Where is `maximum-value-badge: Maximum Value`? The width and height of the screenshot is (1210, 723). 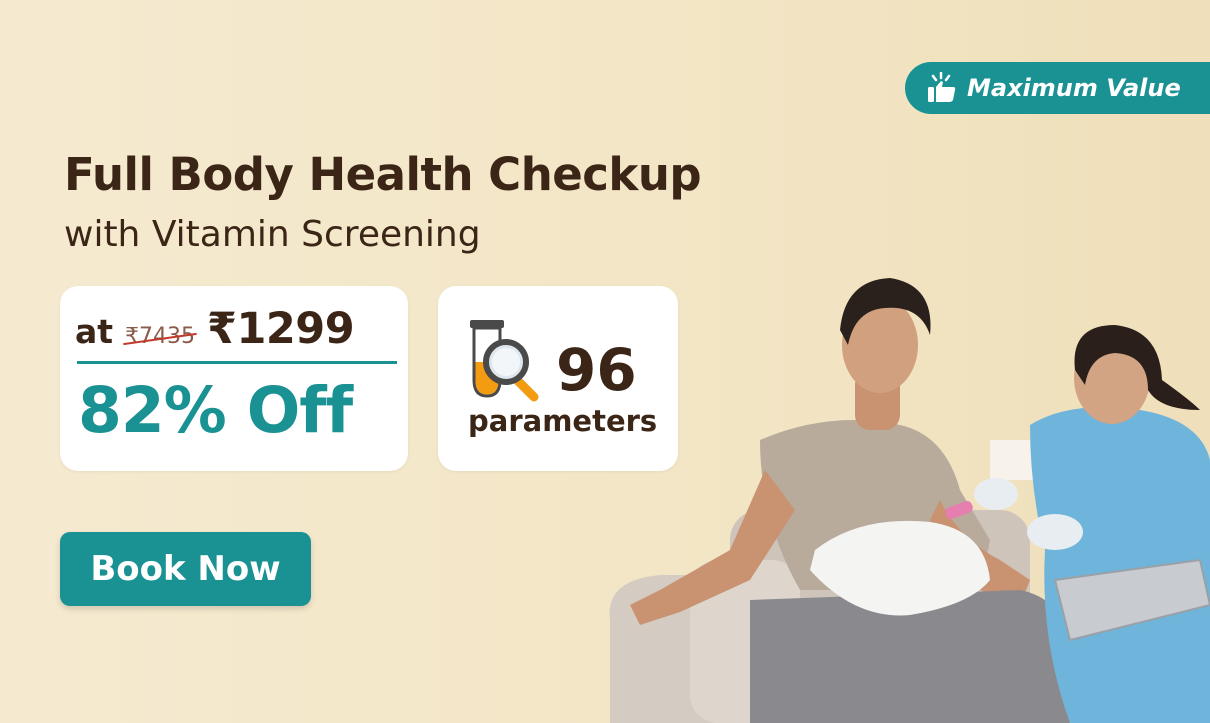
maximum-value-badge: Maximum Value is located at coordinates (1057, 88).